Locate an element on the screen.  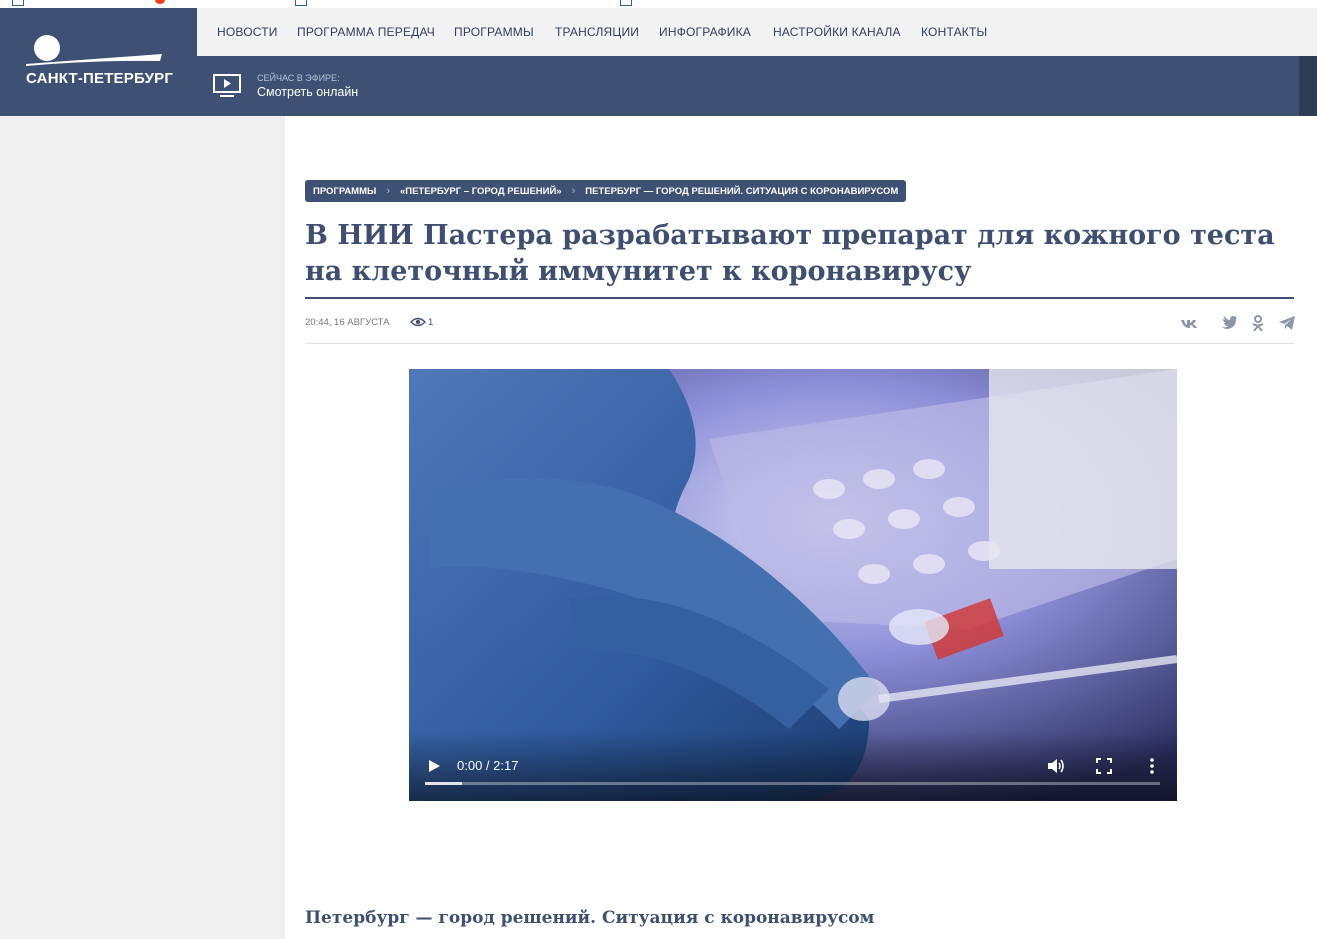
logo-emblem-icon is located at coordinates (94, 50).